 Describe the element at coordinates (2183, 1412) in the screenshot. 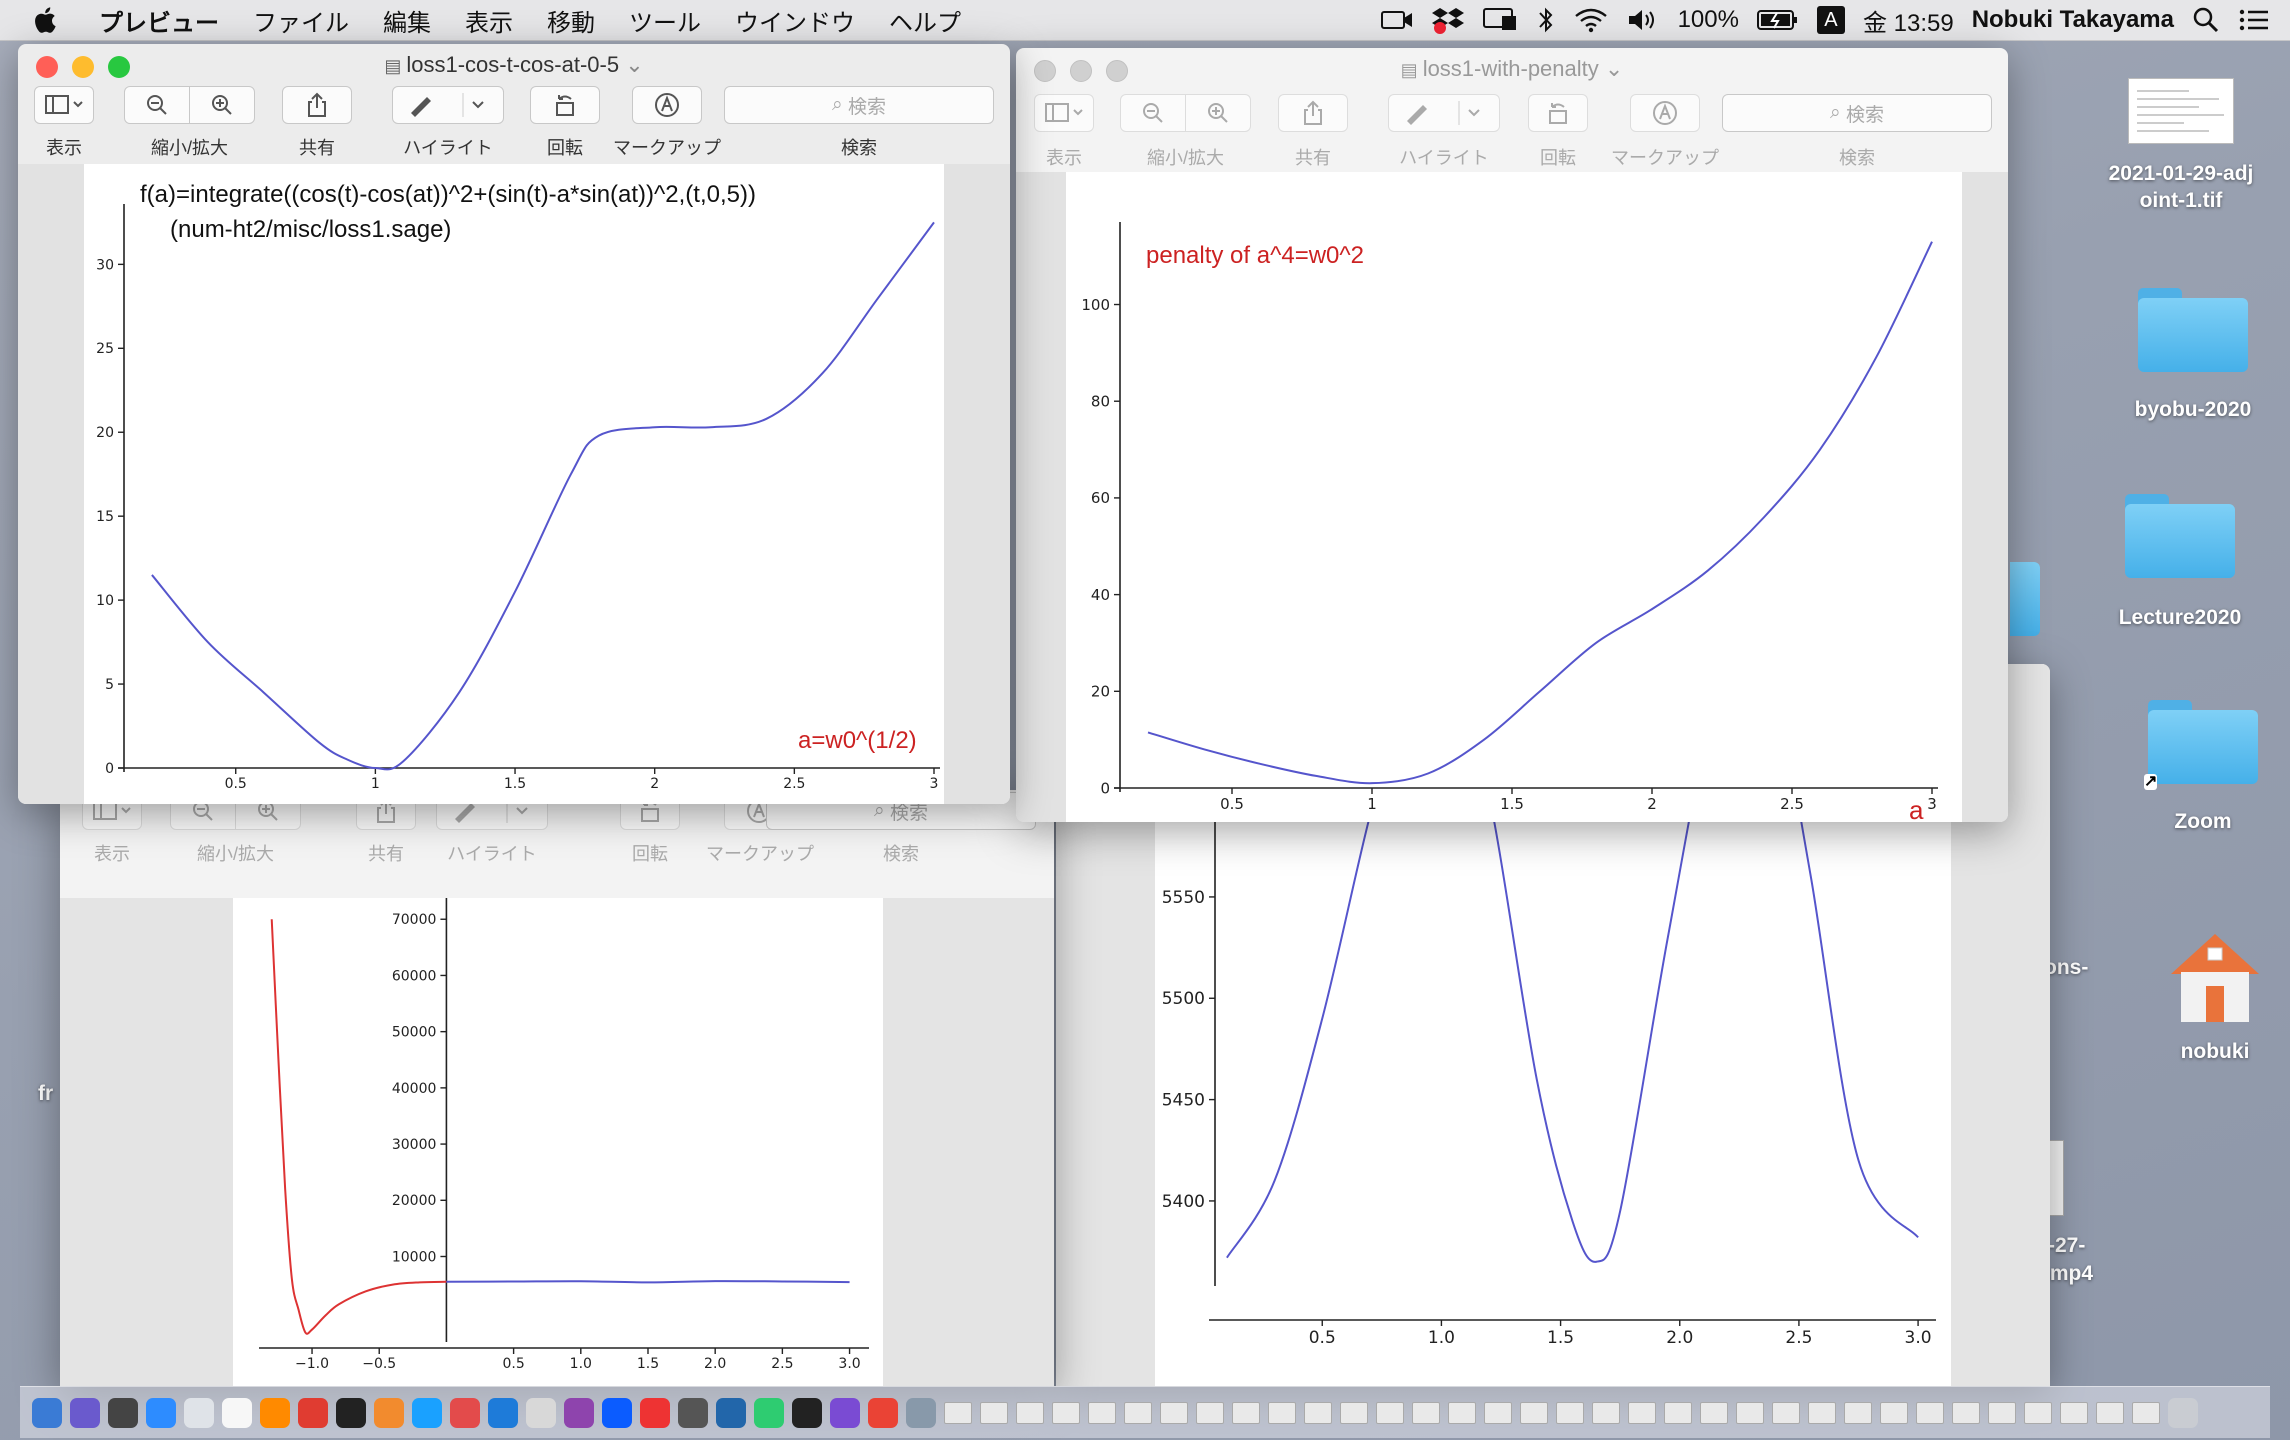

I see `trash-icon` at that location.